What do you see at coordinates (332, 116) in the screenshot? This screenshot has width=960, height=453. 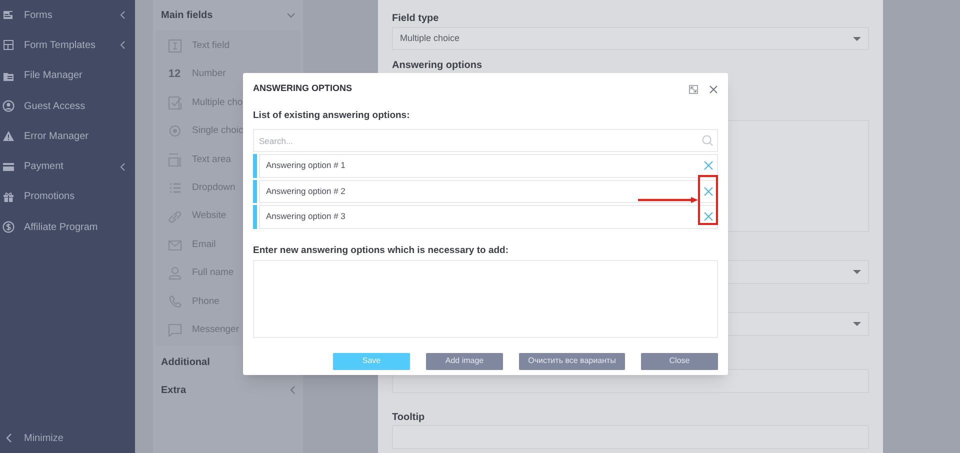 I see `section-label: List of existing answering options:` at bounding box center [332, 116].